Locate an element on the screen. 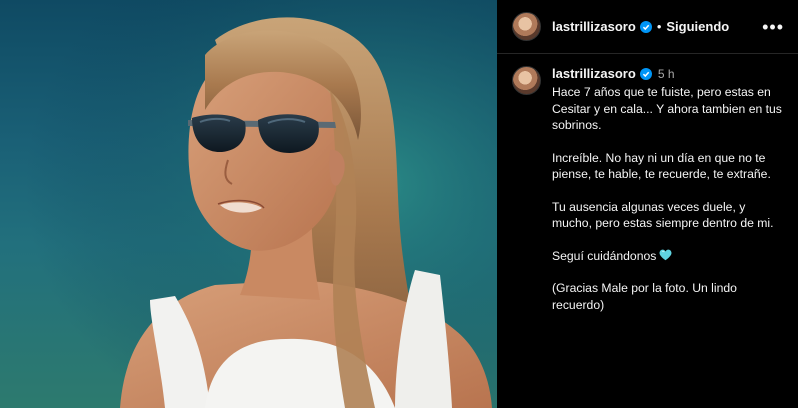  turquoise-heart-icon is located at coordinates (665, 254).